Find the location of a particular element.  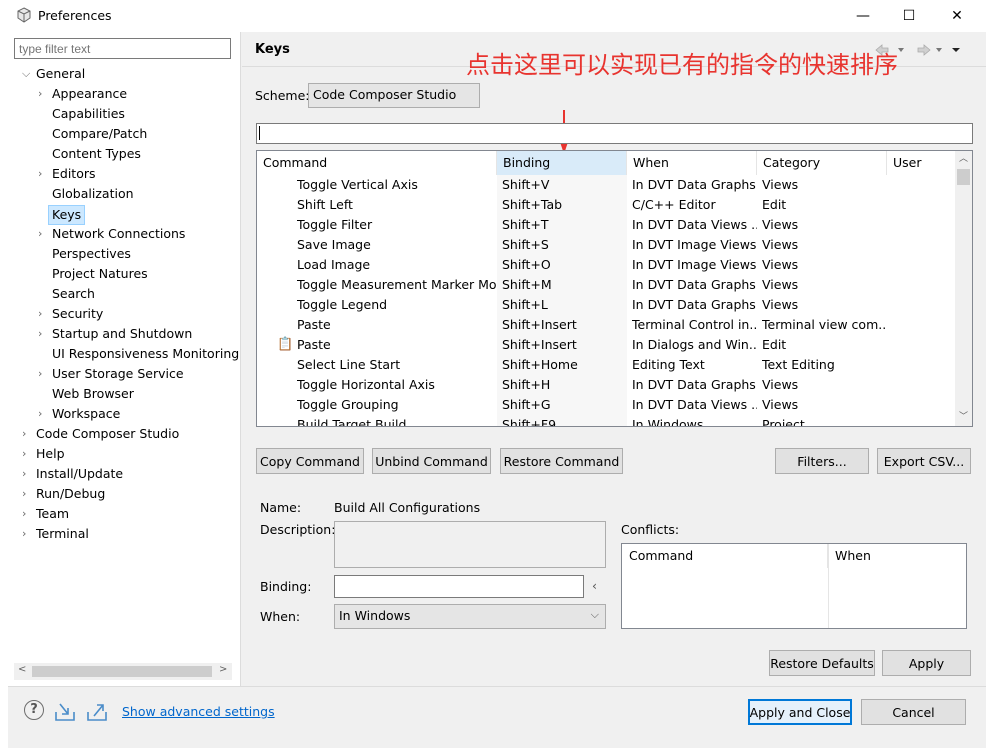

column-header-when: When is located at coordinates (692, 163).